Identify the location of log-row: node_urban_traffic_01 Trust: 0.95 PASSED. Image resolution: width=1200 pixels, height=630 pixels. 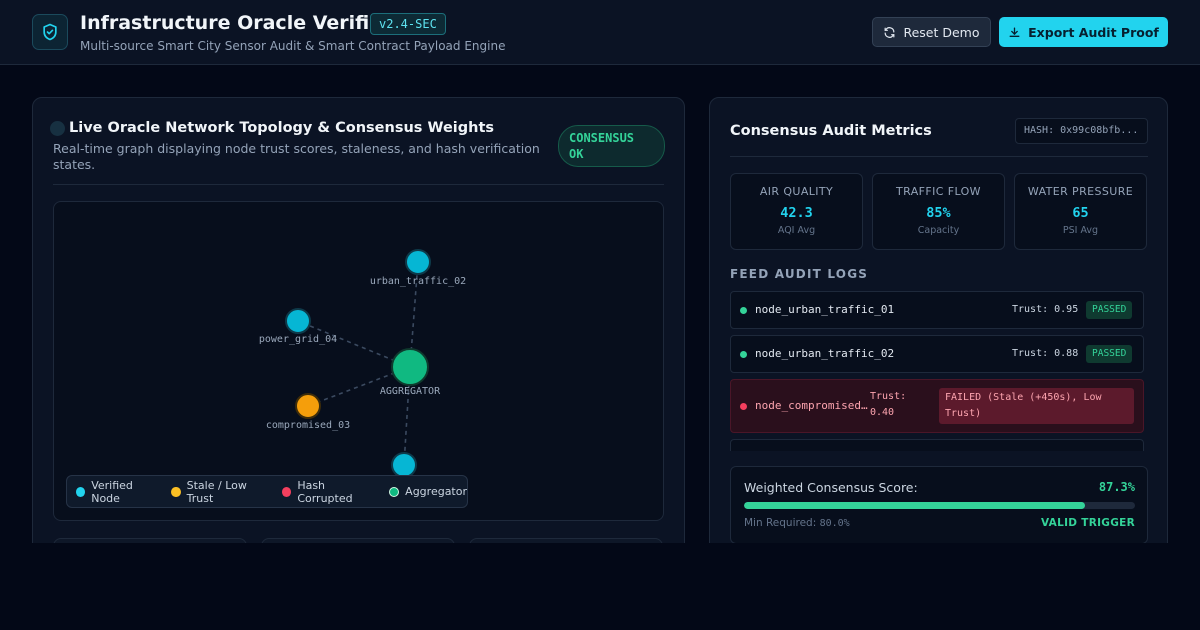
(937, 310).